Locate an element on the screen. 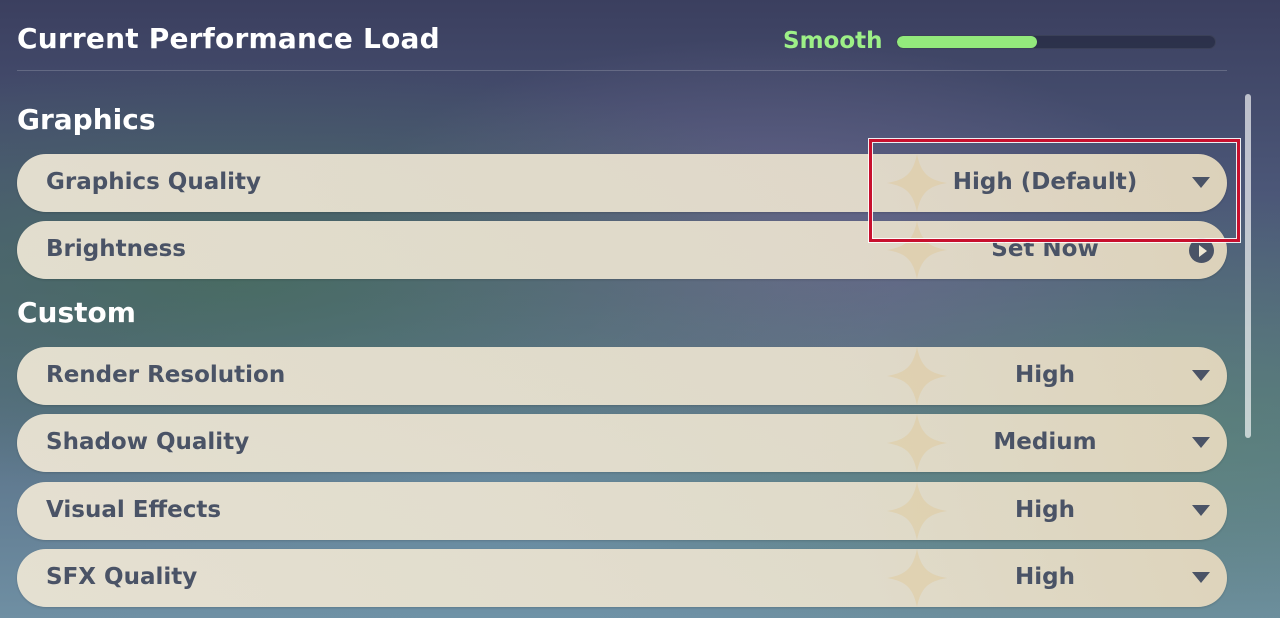 Image resolution: width=1280 pixels, height=618 pixels. graphics-quality-dropdown: High (Default) is located at coordinates (1045, 182).